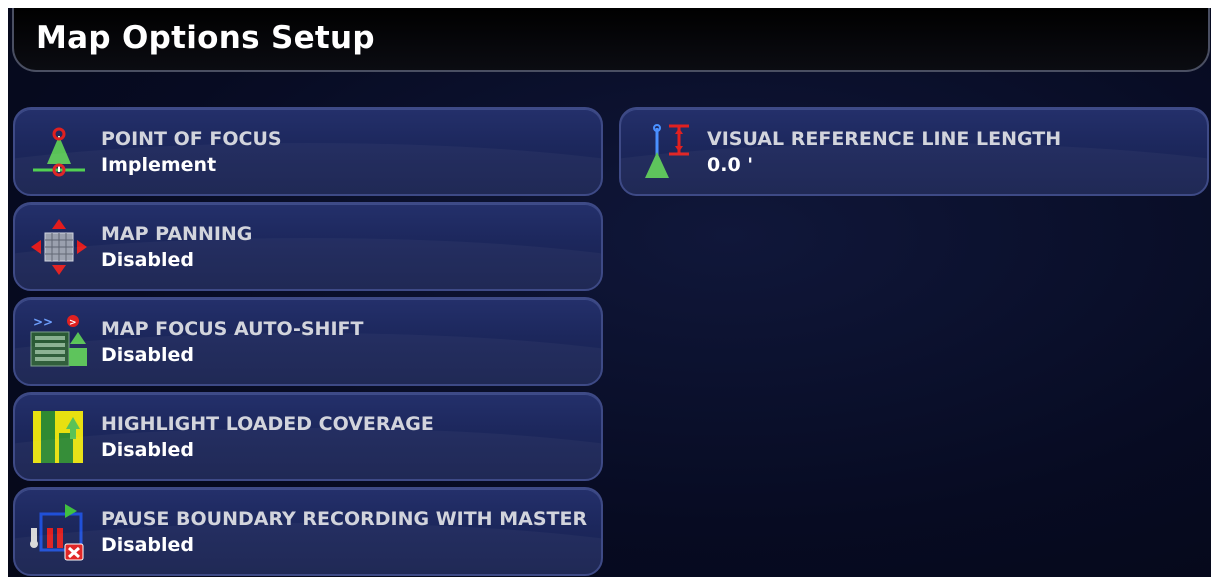  What do you see at coordinates (58, 437) in the screenshot?
I see `highlight-coverage-icon` at bounding box center [58, 437].